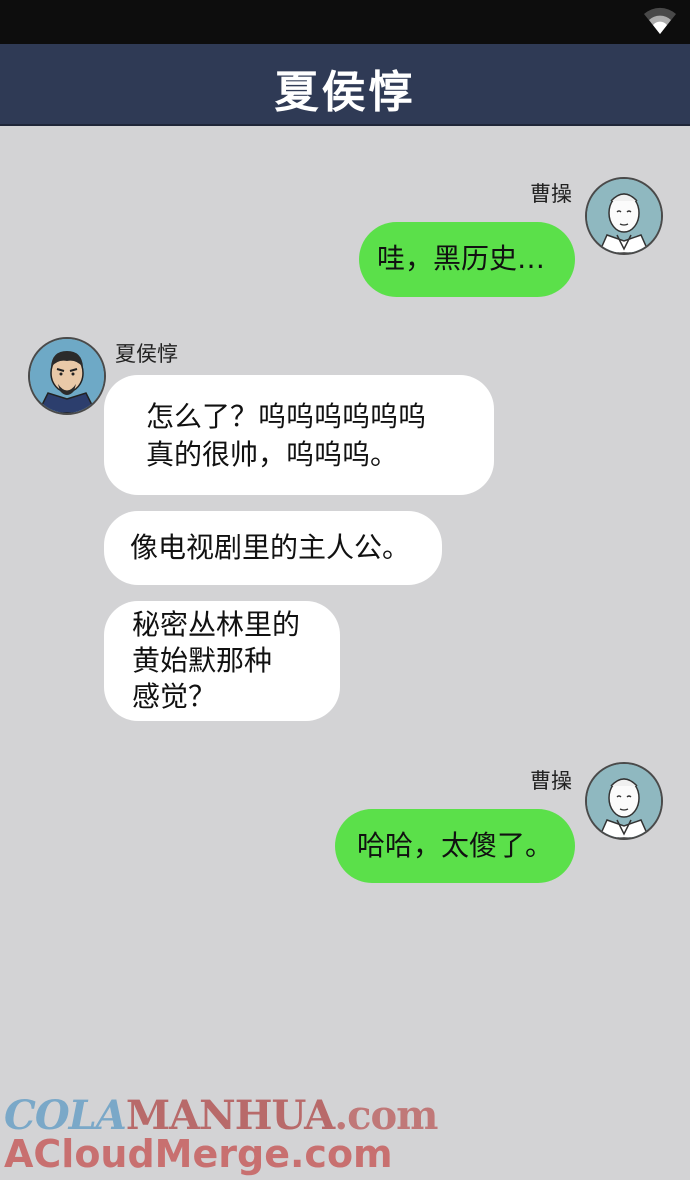 This screenshot has height=1180, width=690. I want to click on sender-name: 夏侯惇, so click(146, 354).